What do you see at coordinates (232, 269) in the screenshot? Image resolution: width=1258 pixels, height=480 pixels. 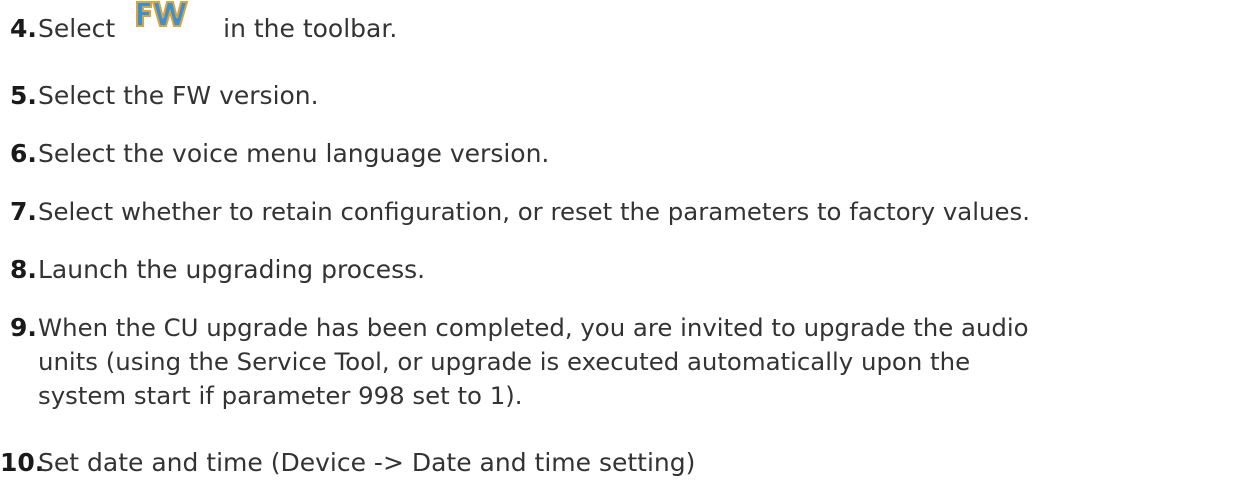 I see `step-text: Launch the upgrading process.` at bounding box center [232, 269].